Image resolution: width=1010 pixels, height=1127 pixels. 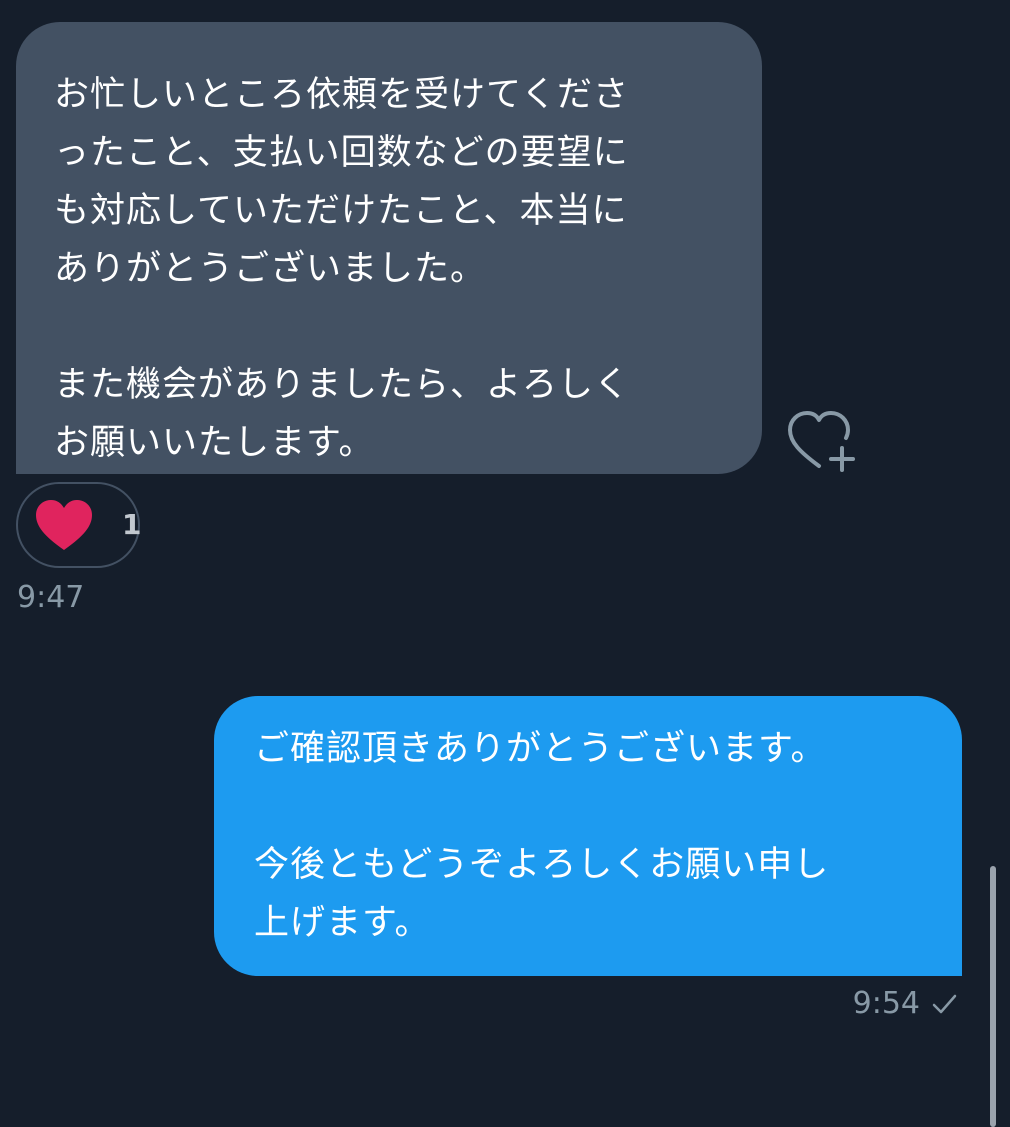 What do you see at coordinates (132, 524) in the screenshot?
I see `reaction-count: 1` at bounding box center [132, 524].